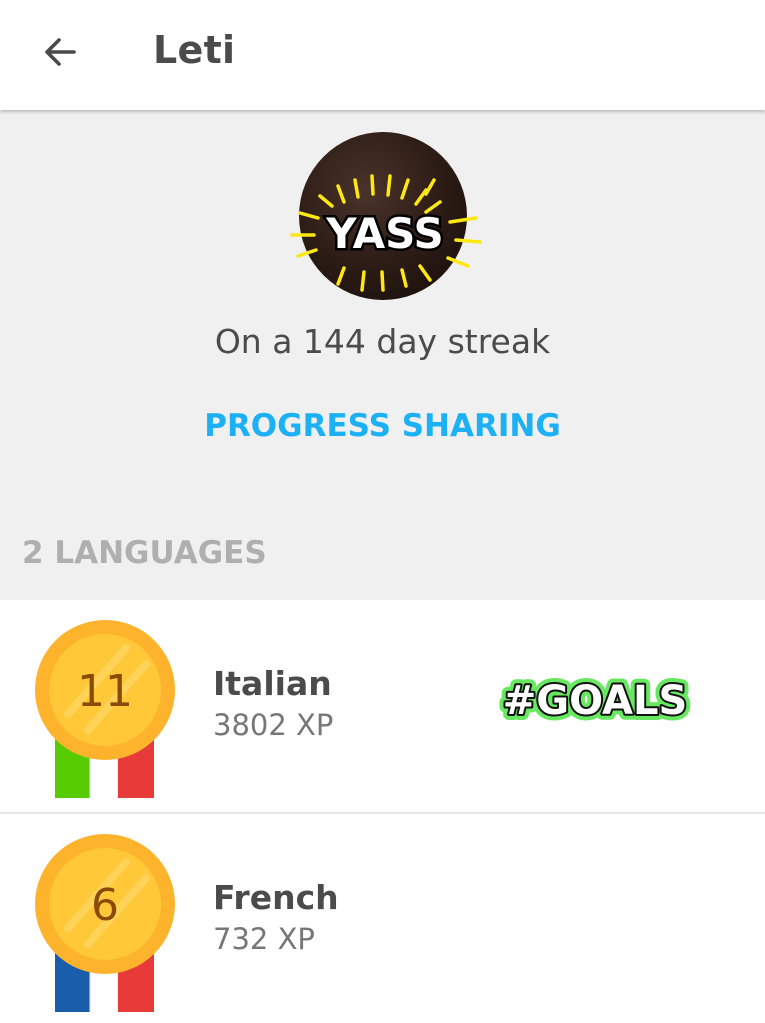  Describe the element at coordinates (382, 55) in the screenshot. I see `top-app-bar: Leti` at that location.